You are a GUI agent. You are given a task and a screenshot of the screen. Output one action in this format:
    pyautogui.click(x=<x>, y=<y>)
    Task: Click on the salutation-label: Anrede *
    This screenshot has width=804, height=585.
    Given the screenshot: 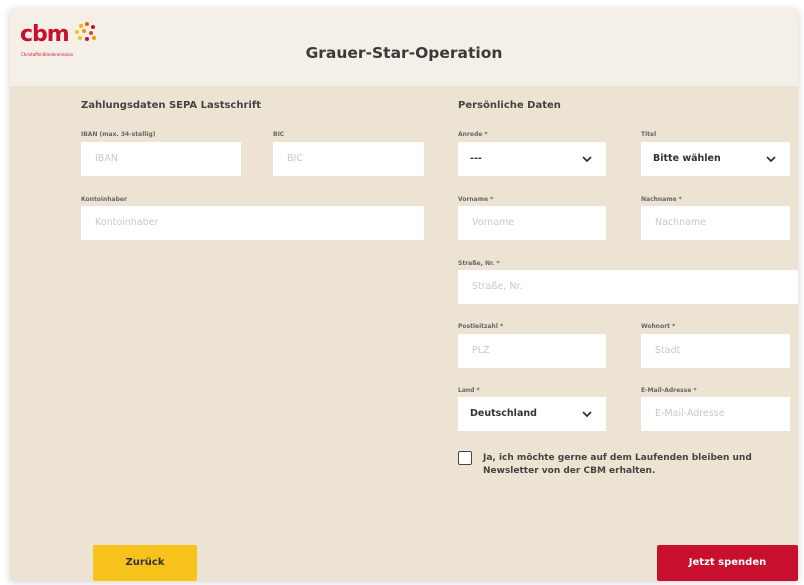 What is the action you would take?
    pyautogui.click(x=473, y=134)
    